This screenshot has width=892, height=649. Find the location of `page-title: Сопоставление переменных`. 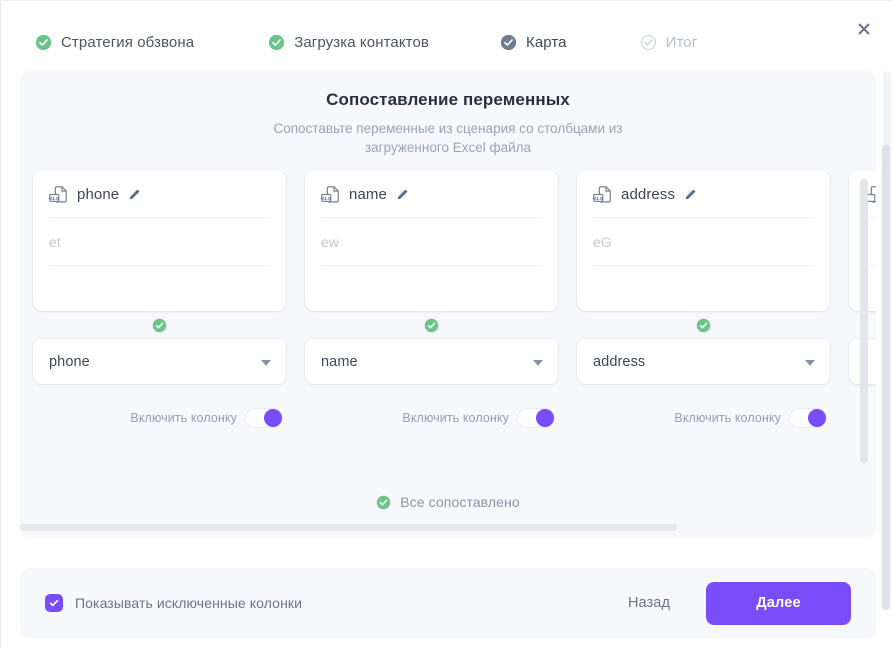

page-title: Сопоставление переменных is located at coordinates (448, 99).